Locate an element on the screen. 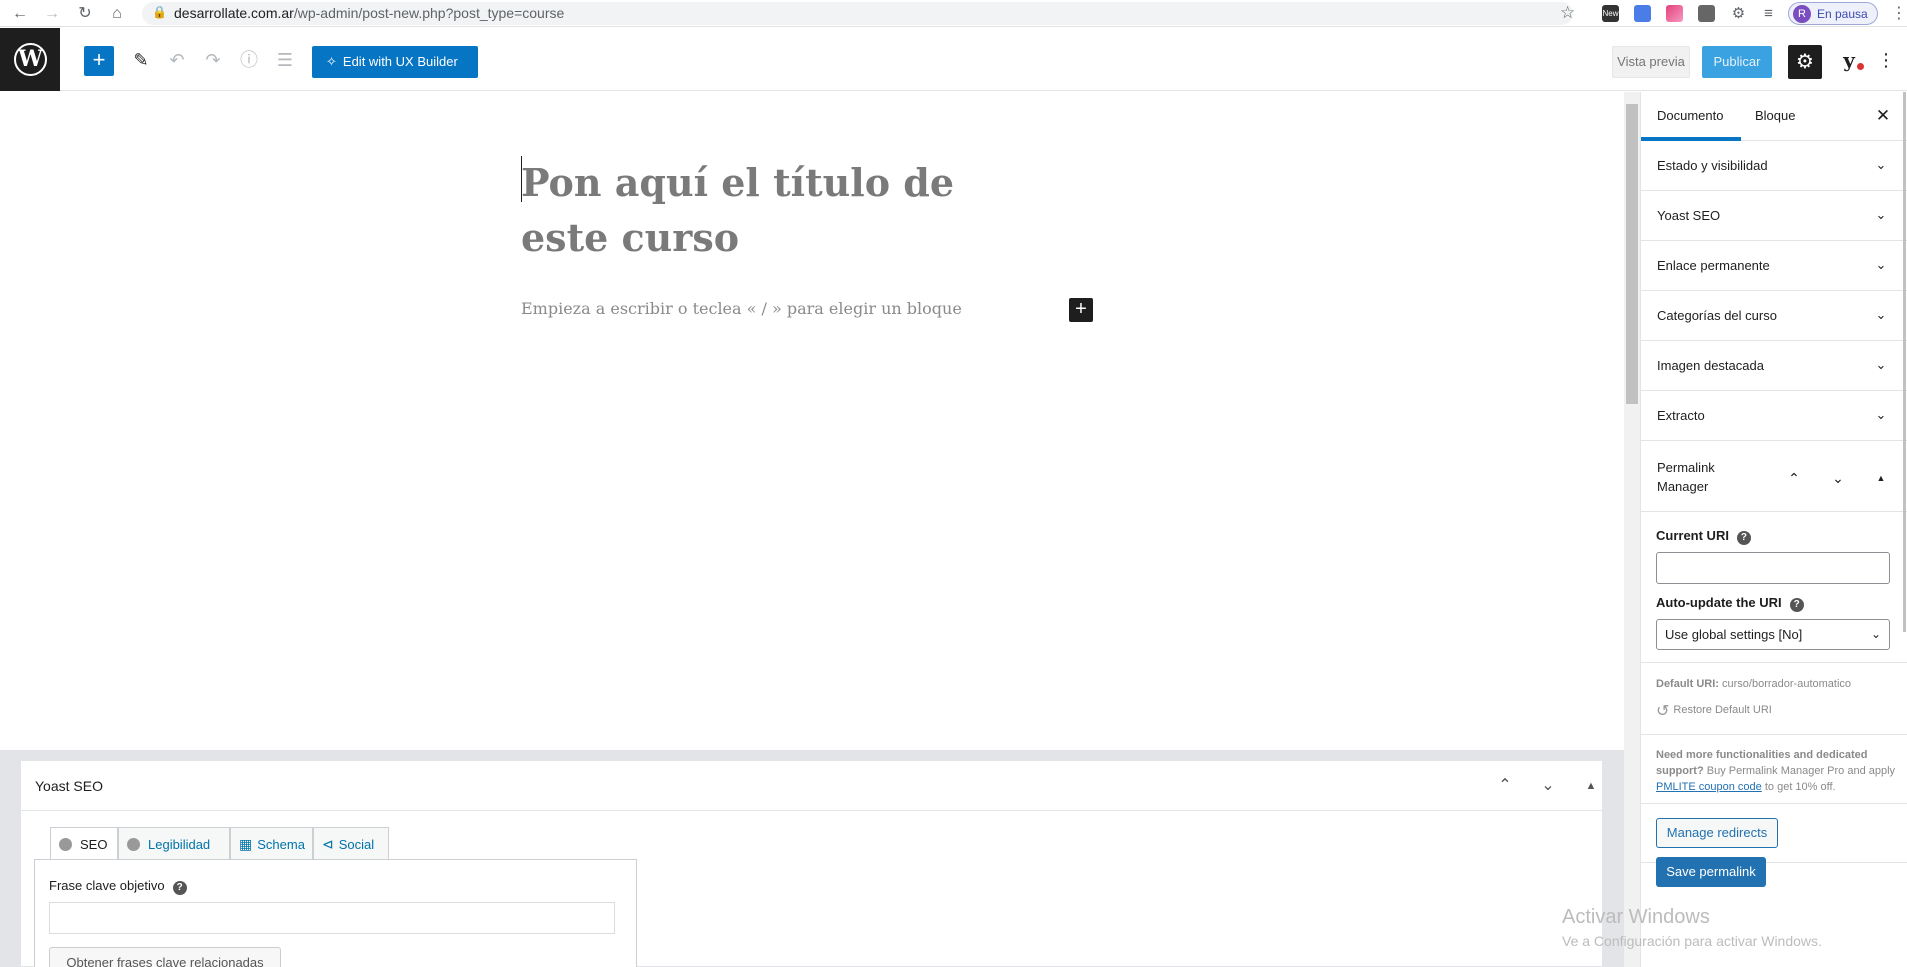  bookmark-star-icon: ☆ is located at coordinates (1567, 13).